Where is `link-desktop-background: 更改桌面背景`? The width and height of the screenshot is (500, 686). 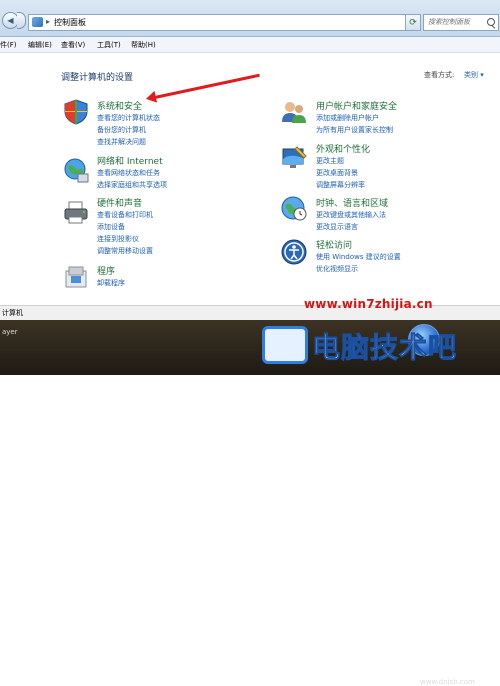 link-desktop-background: 更改桌面背景 is located at coordinates (337, 173).